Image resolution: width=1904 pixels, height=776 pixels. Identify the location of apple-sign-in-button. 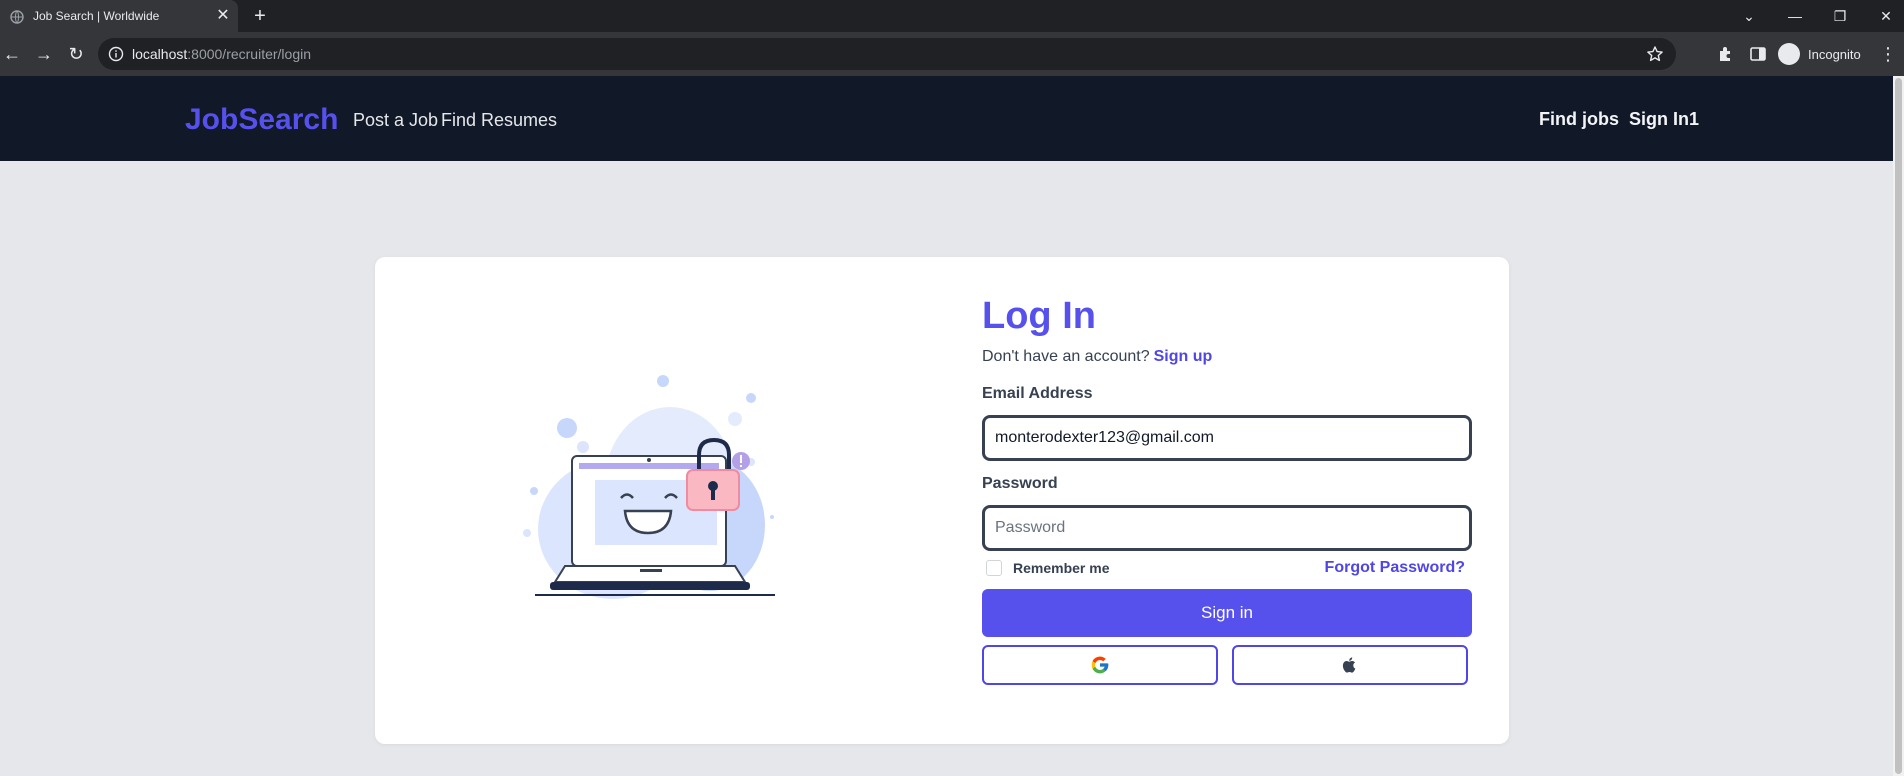
(1350, 665).